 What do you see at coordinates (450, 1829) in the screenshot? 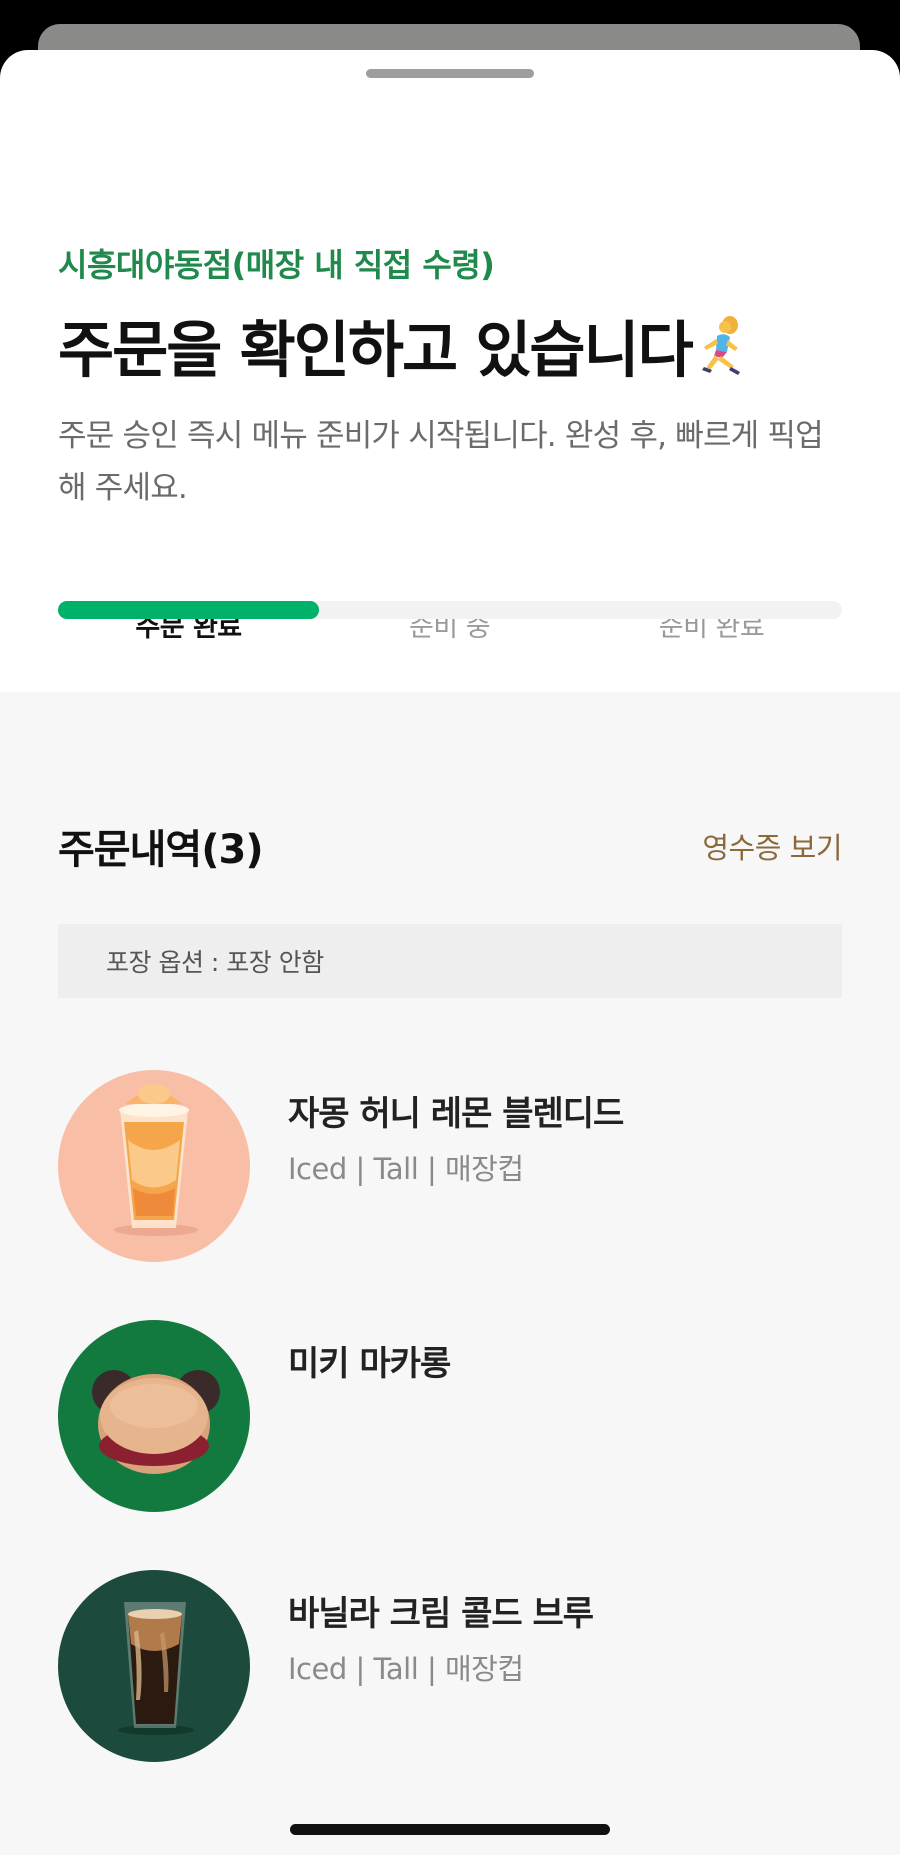
I see `home-indicator` at bounding box center [450, 1829].